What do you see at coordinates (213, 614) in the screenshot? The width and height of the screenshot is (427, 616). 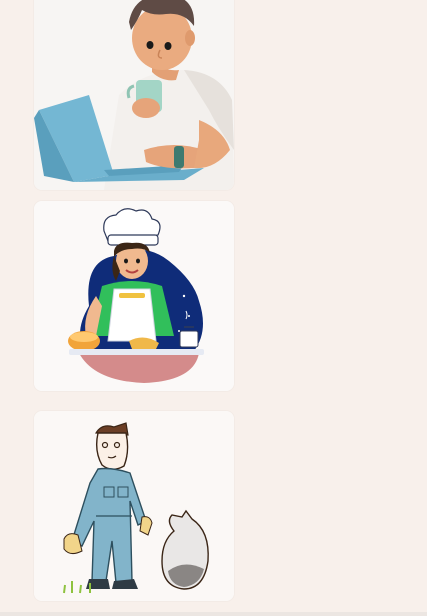 I see `bottom-divider` at bounding box center [213, 614].